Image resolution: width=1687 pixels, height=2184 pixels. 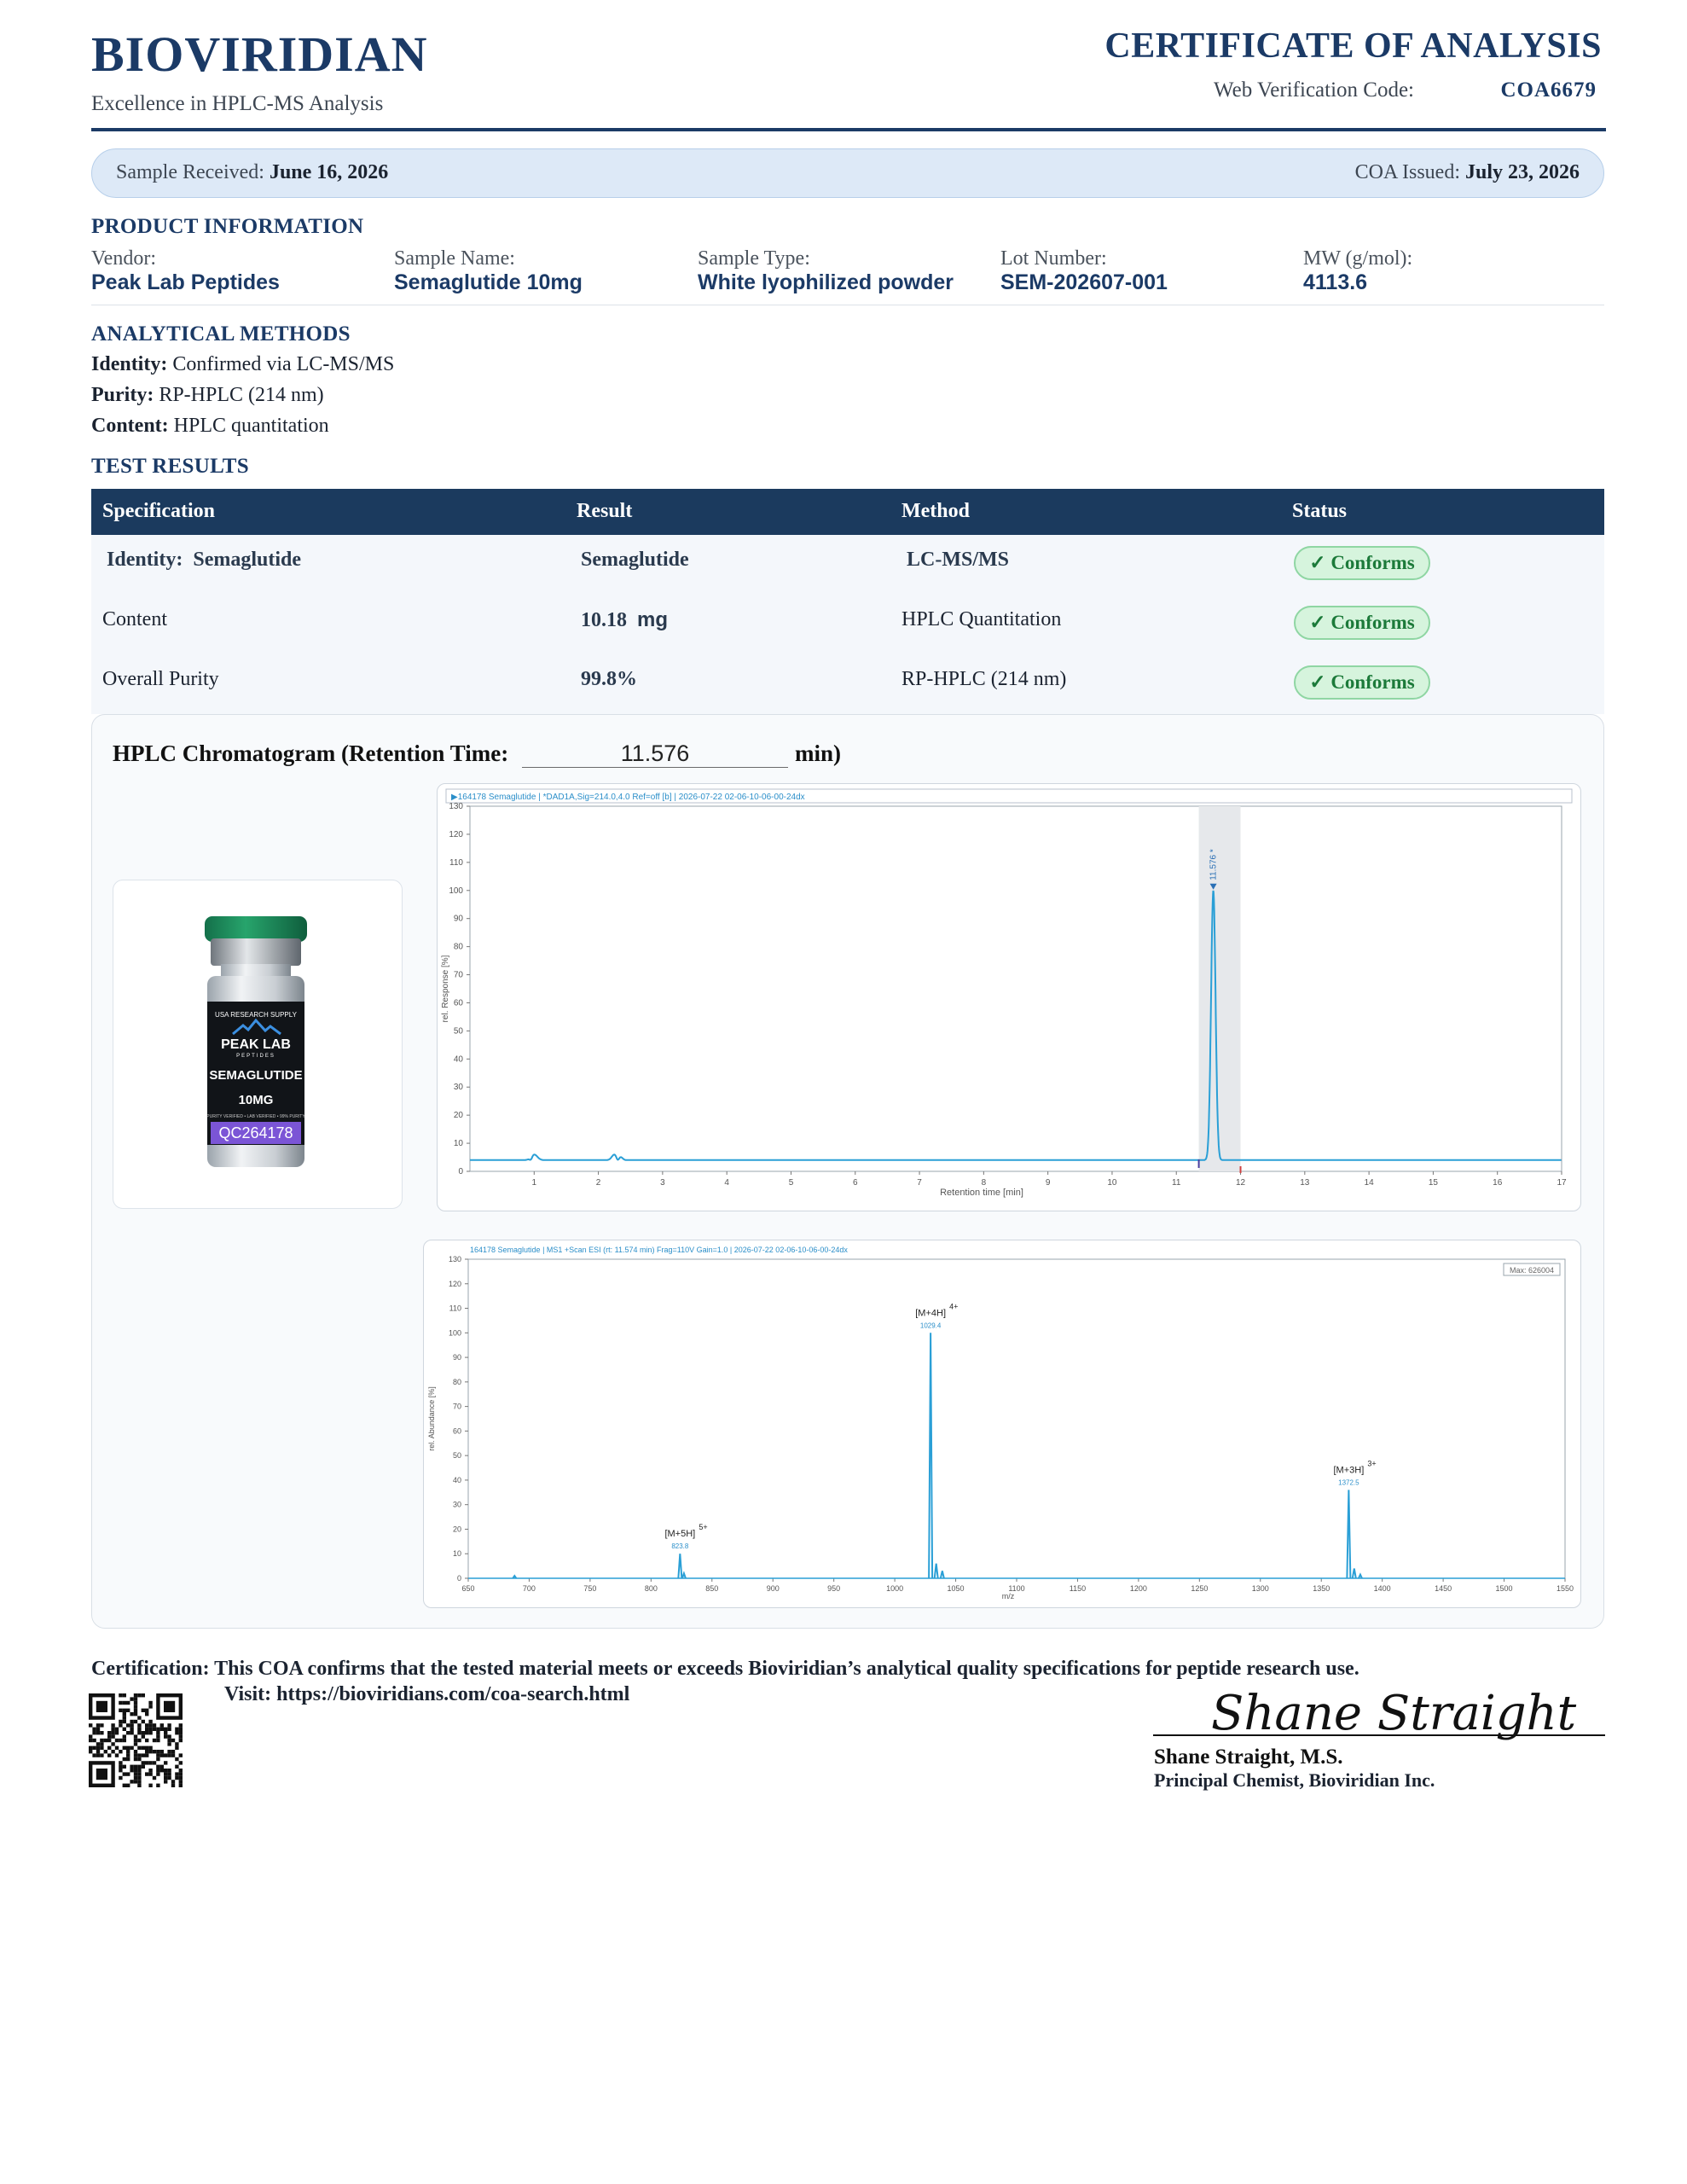 What do you see at coordinates (457, 1382) in the screenshot?
I see `y-tick-label: 80` at bounding box center [457, 1382].